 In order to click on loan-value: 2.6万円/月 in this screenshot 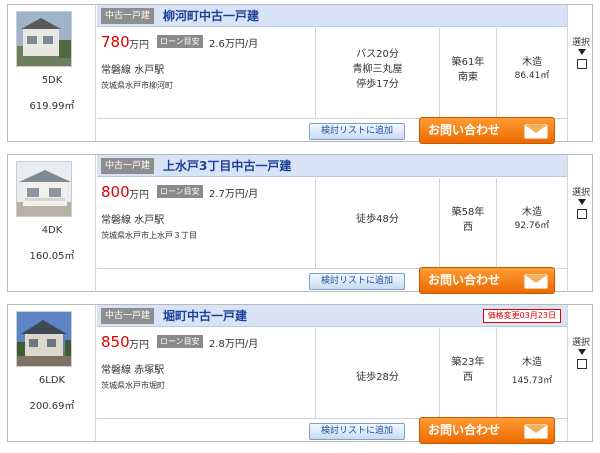, I will do `click(234, 44)`.